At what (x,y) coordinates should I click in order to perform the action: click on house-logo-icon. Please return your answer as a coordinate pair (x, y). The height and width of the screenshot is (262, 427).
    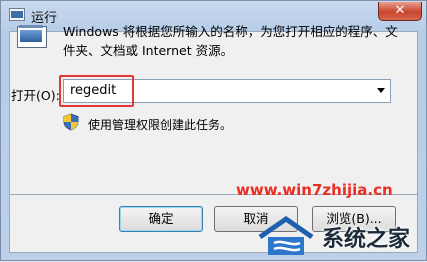
    Looking at the image, I should click on (286, 235).